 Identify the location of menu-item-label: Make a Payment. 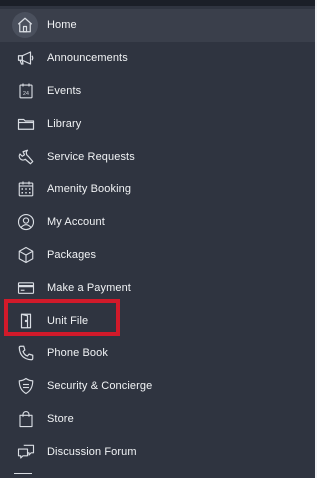
(89, 287).